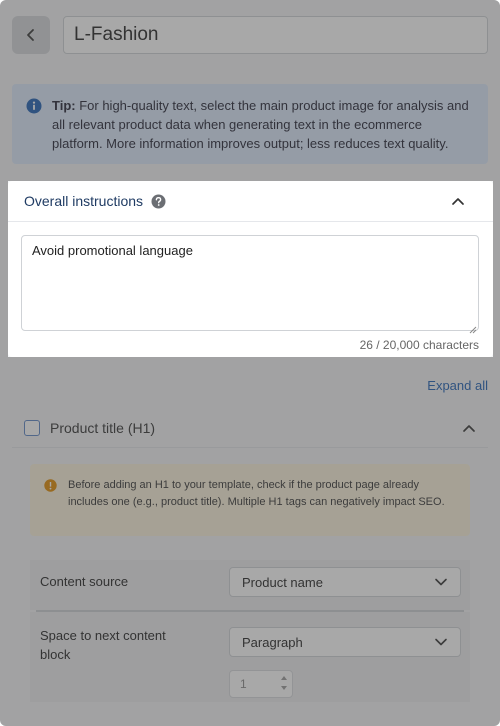 This screenshot has height=726, width=500. Describe the element at coordinates (103, 645) in the screenshot. I see `space-to-next-label: Space to next content block` at that location.